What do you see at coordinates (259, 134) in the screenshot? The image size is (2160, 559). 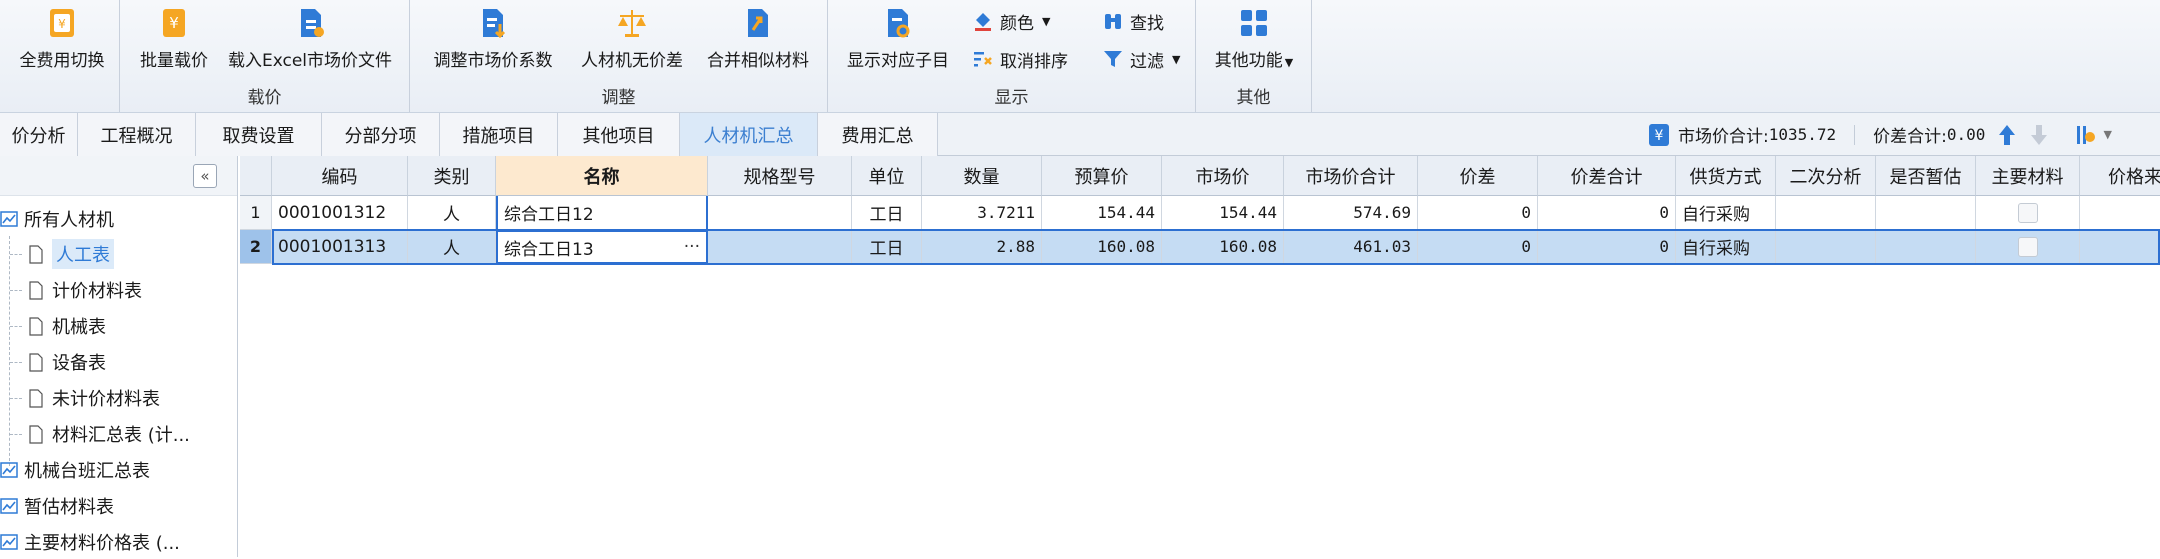 I see `tab-fee-settings: 取费设置` at bounding box center [259, 134].